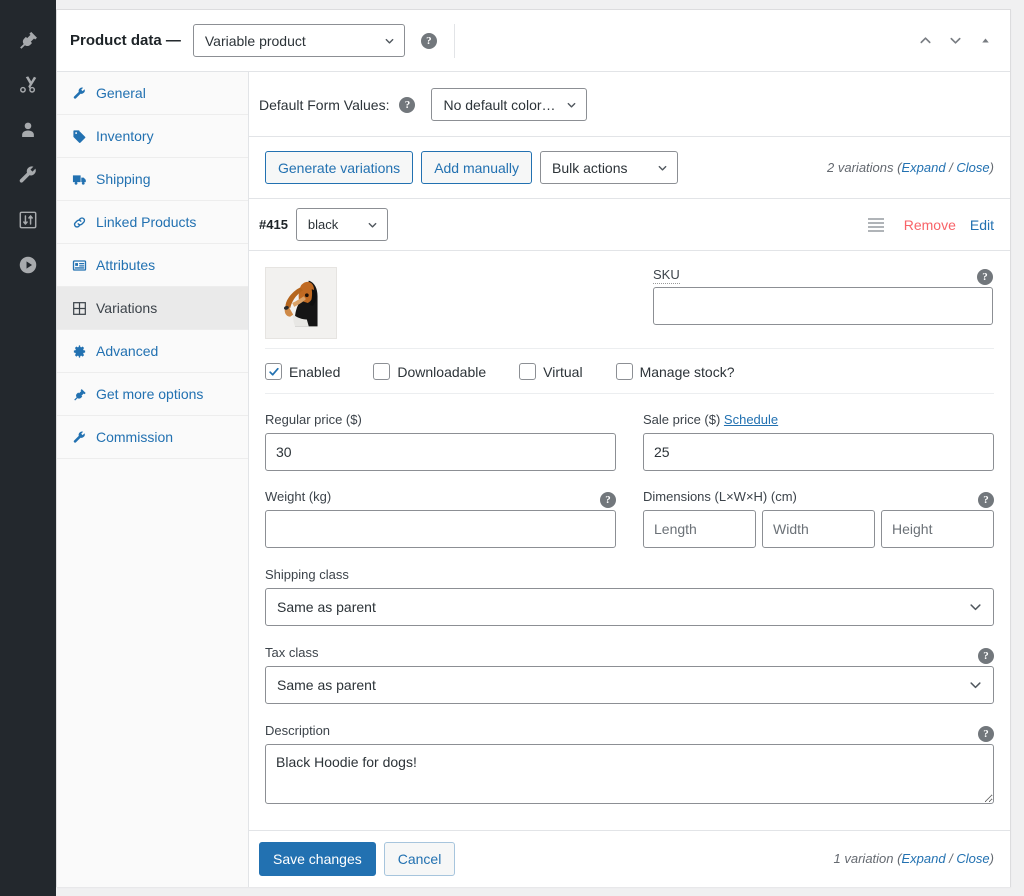 This screenshot has width=1024, height=896. I want to click on tab-general: General, so click(152, 93).